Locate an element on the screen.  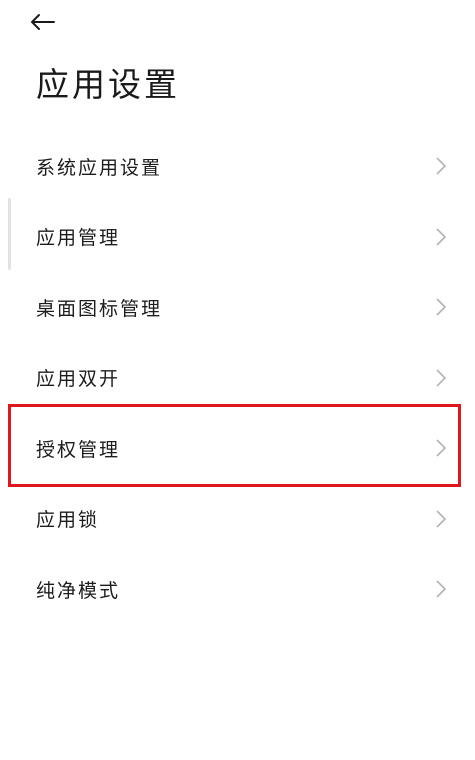
list-item-label: 桌面图标管理 is located at coordinates (99, 308).